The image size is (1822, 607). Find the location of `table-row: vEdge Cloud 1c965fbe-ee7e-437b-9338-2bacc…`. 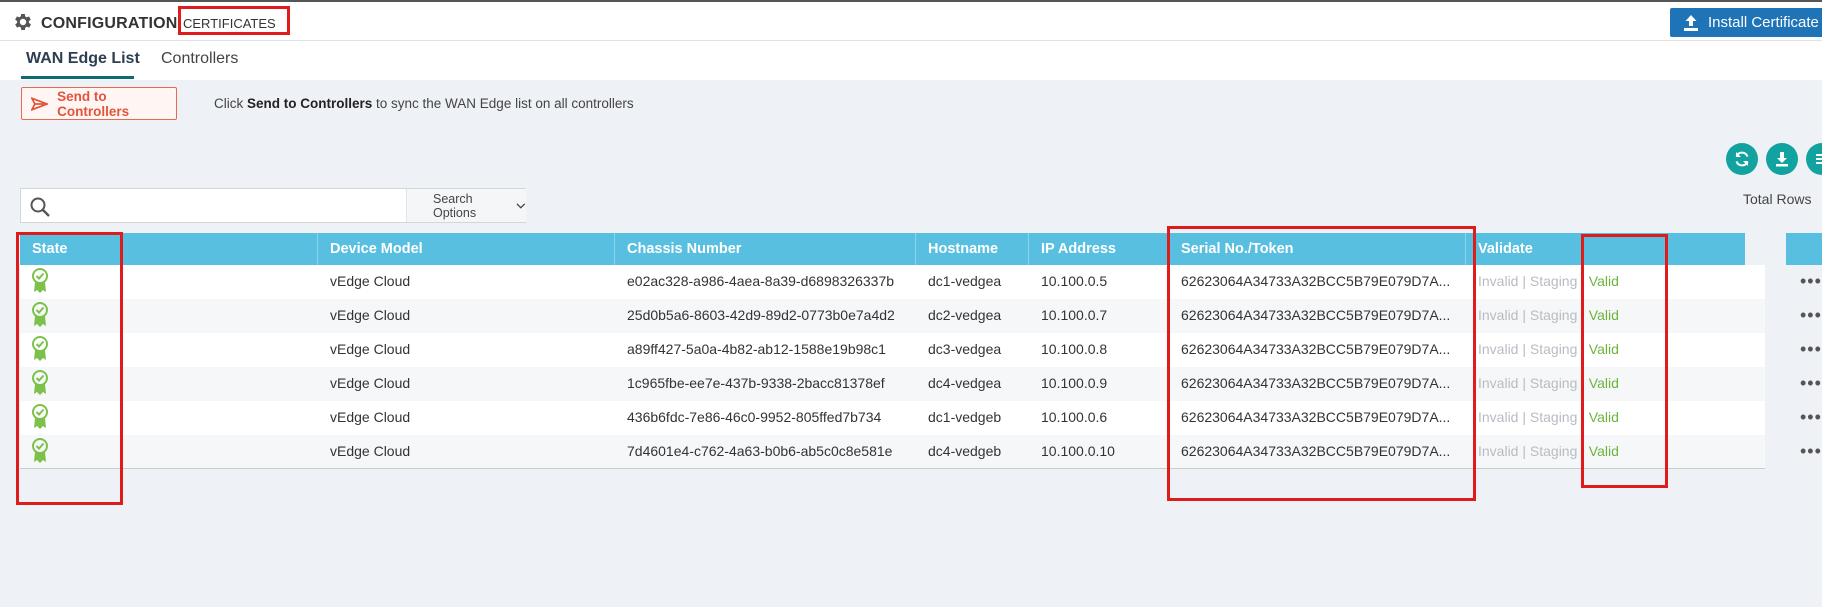

table-row: vEdge Cloud 1c965fbe-ee7e-437b-9338-2bacc… is located at coordinates (892, 384).